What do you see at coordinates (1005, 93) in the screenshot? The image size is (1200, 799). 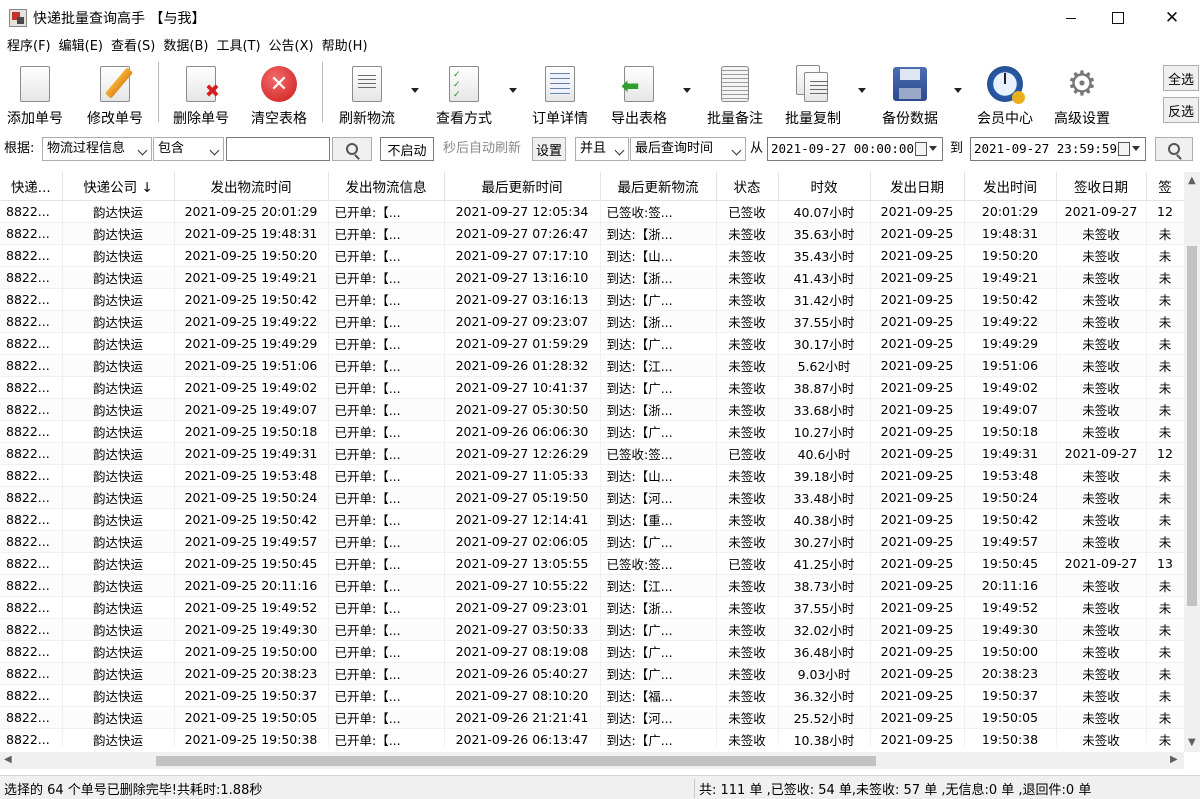 I see `member-center-button: 会员中心` at bounding box center [1005, 93].